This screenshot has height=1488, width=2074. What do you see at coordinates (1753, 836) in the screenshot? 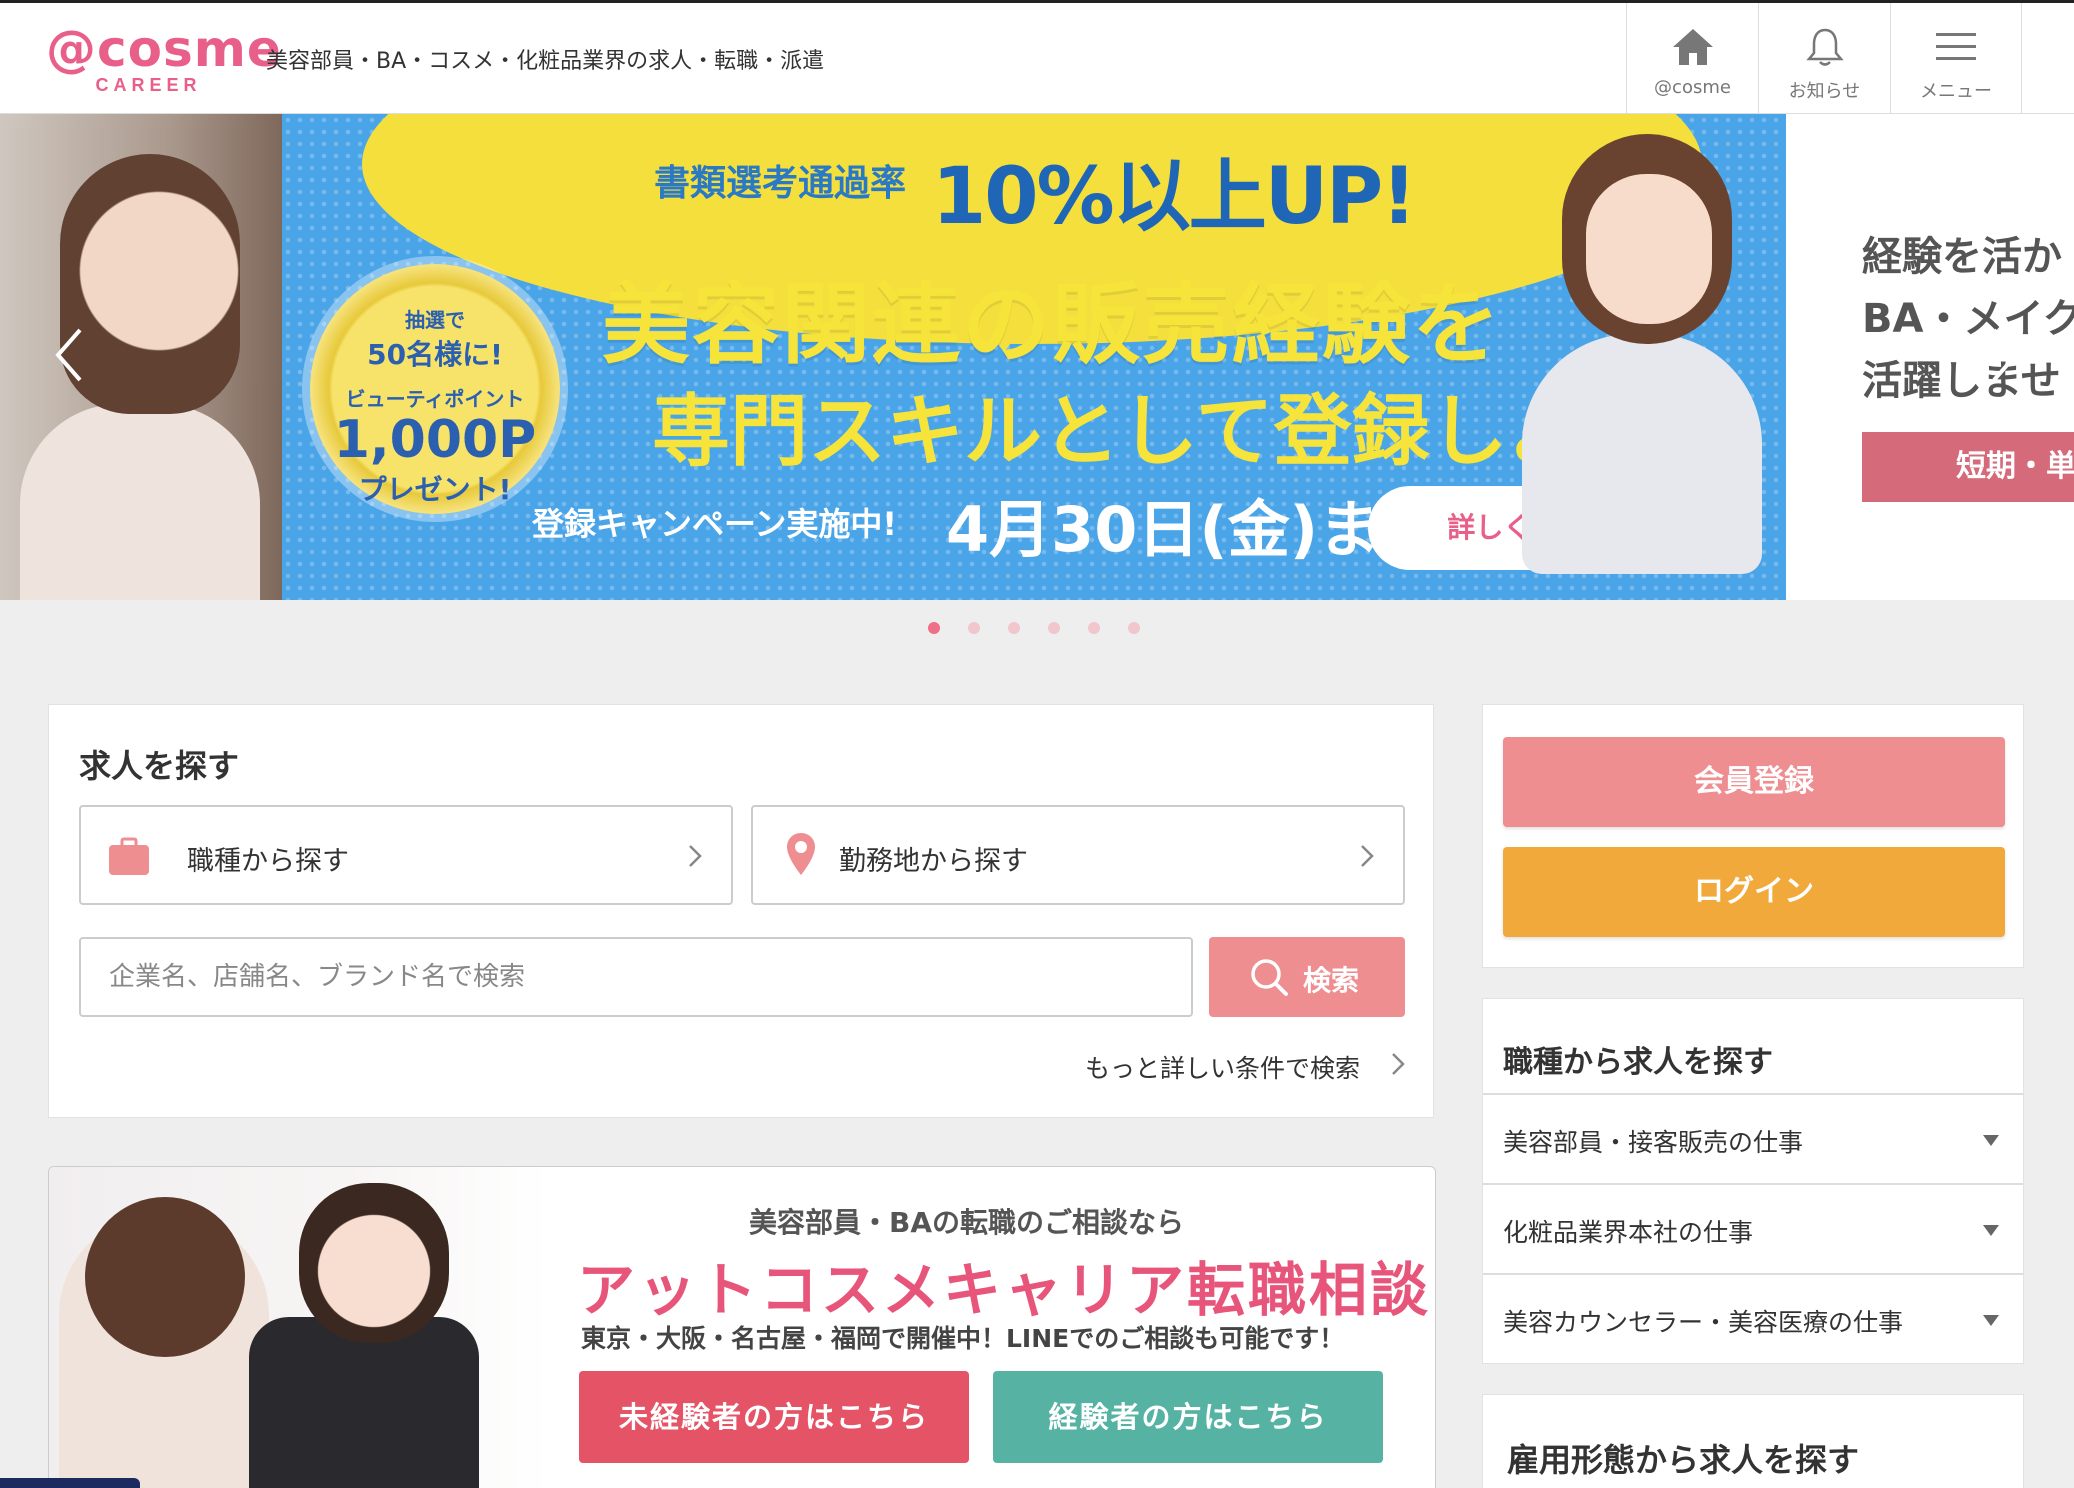
I see `auth-panel: 会員登録 ログイン` at bounding box center [1753, 836].